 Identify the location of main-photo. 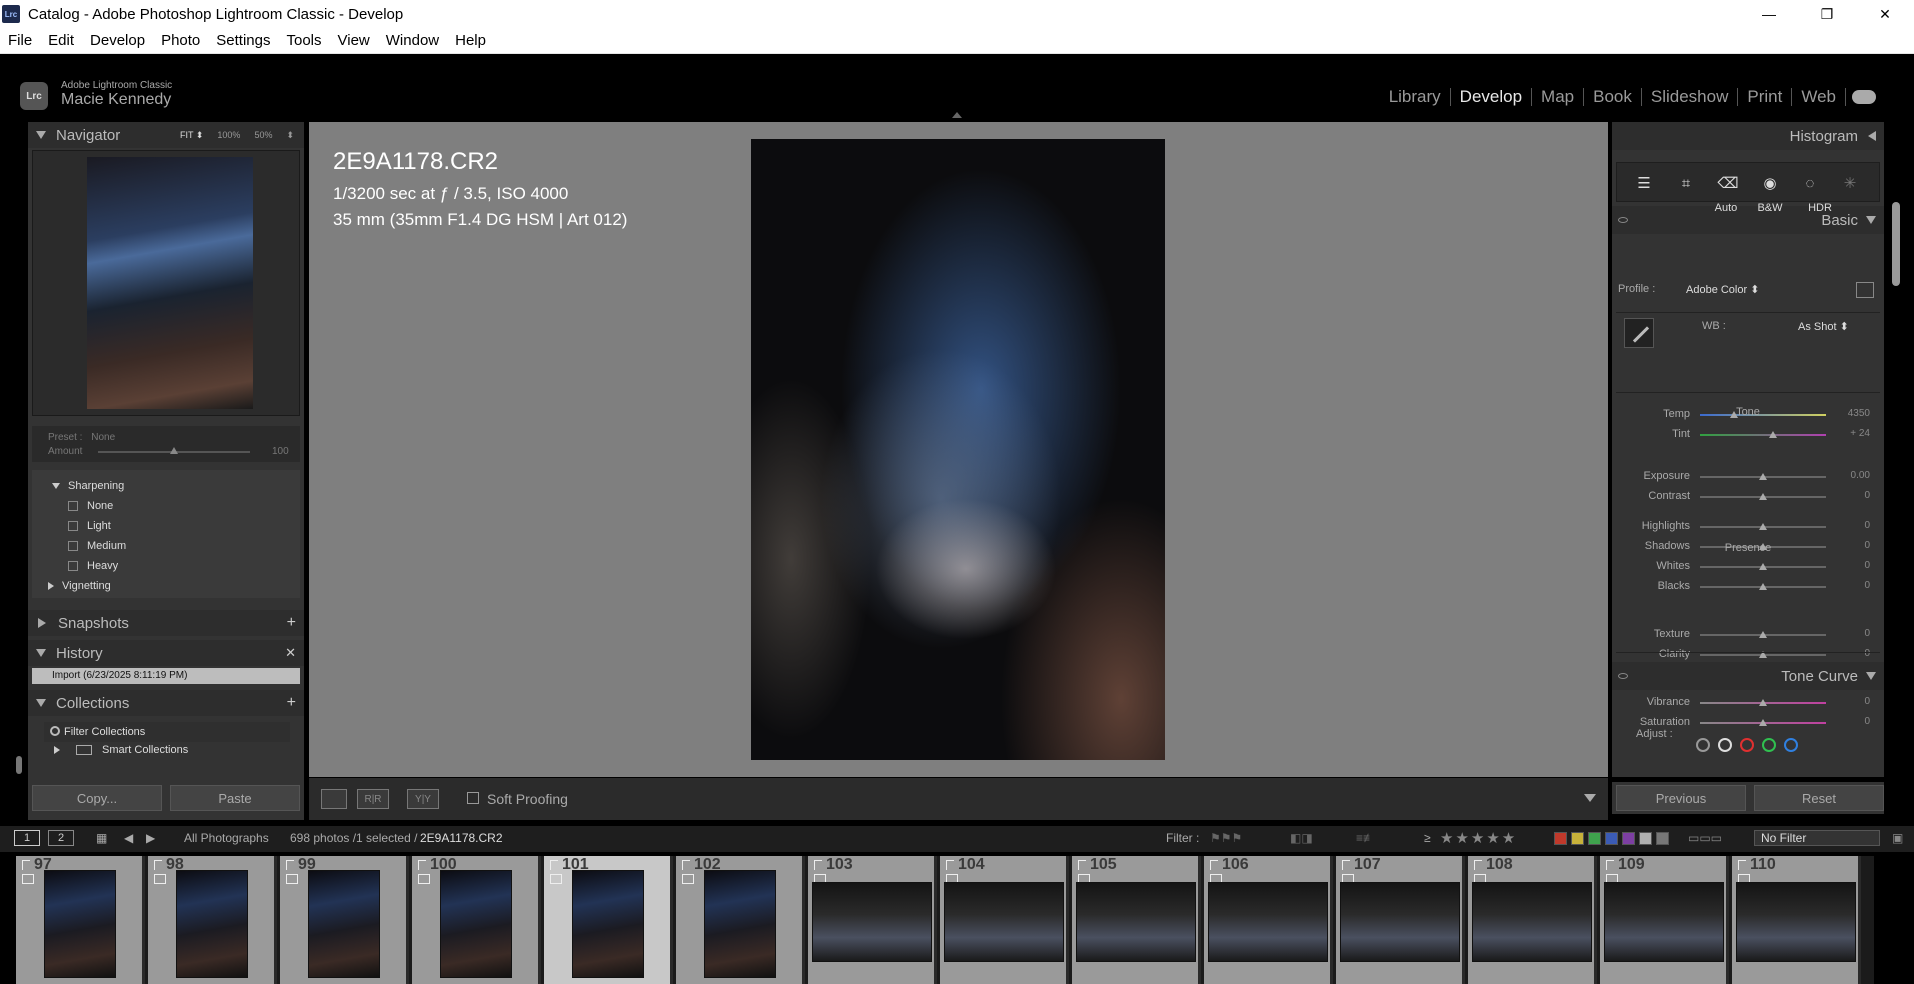
(958, 449).